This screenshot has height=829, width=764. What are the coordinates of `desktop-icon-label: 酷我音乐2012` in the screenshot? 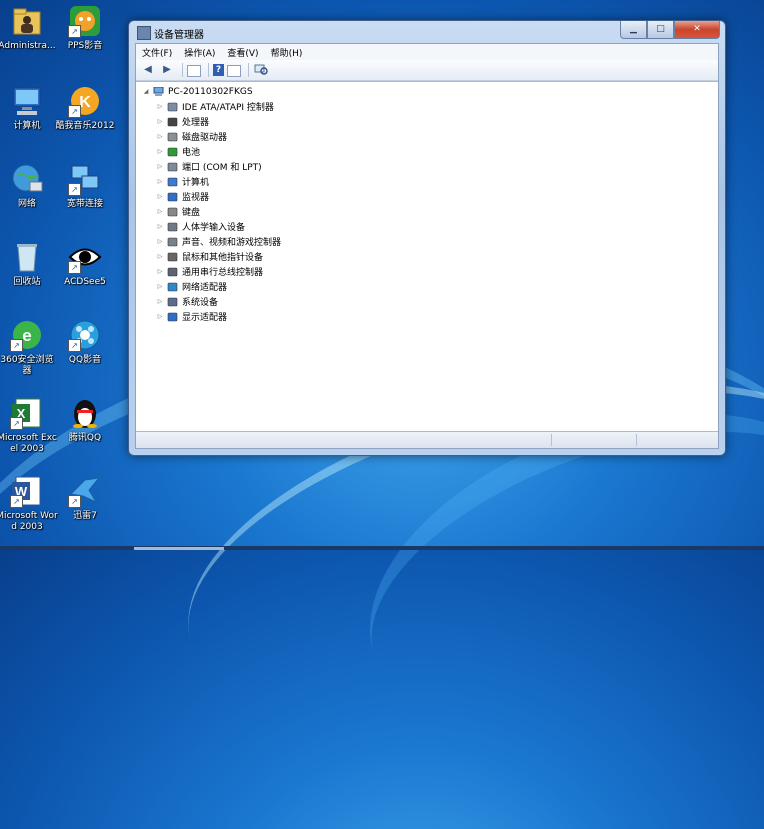 It's located at (85, 126).